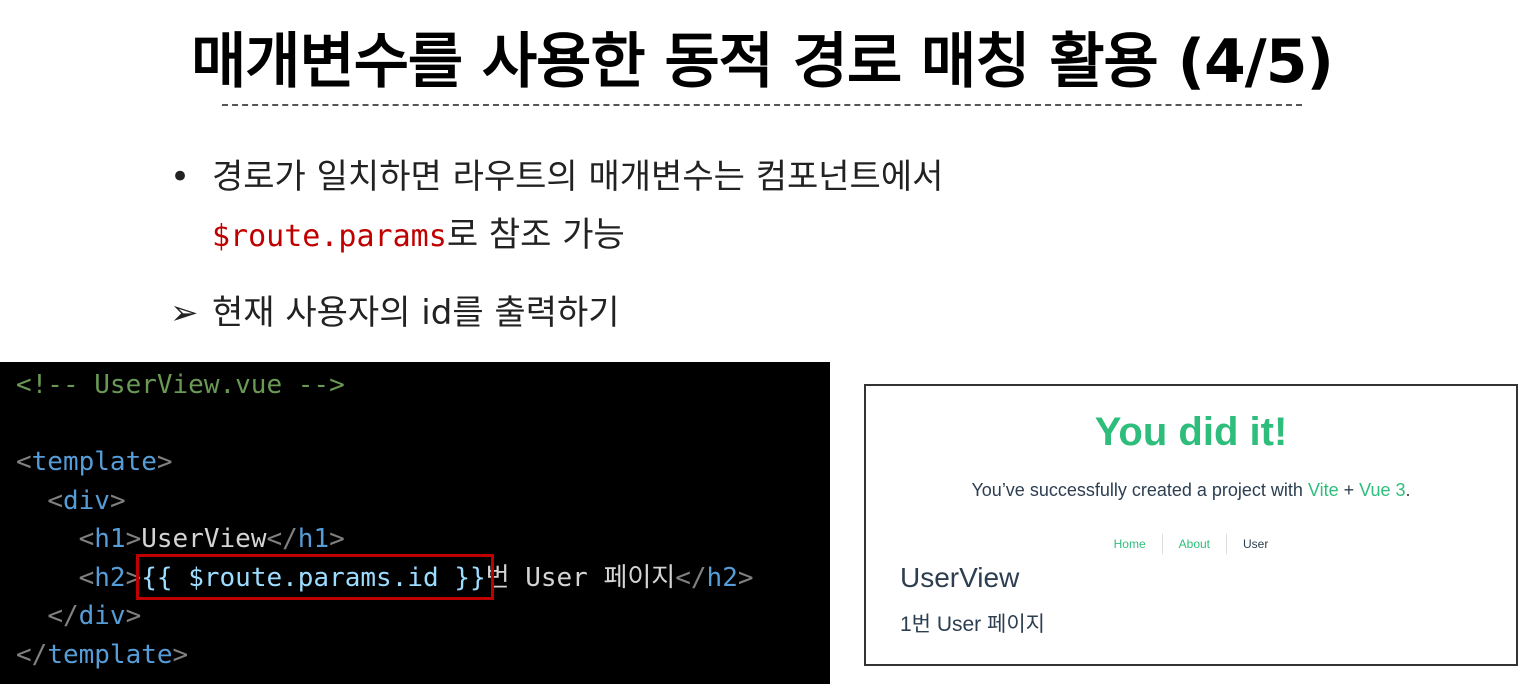 This screenshot has width=1524, height=689. What do you see at coordinates (315, 577) in the screenshot?
I see `expression-highlight-box` at bounding box center [315, 577].